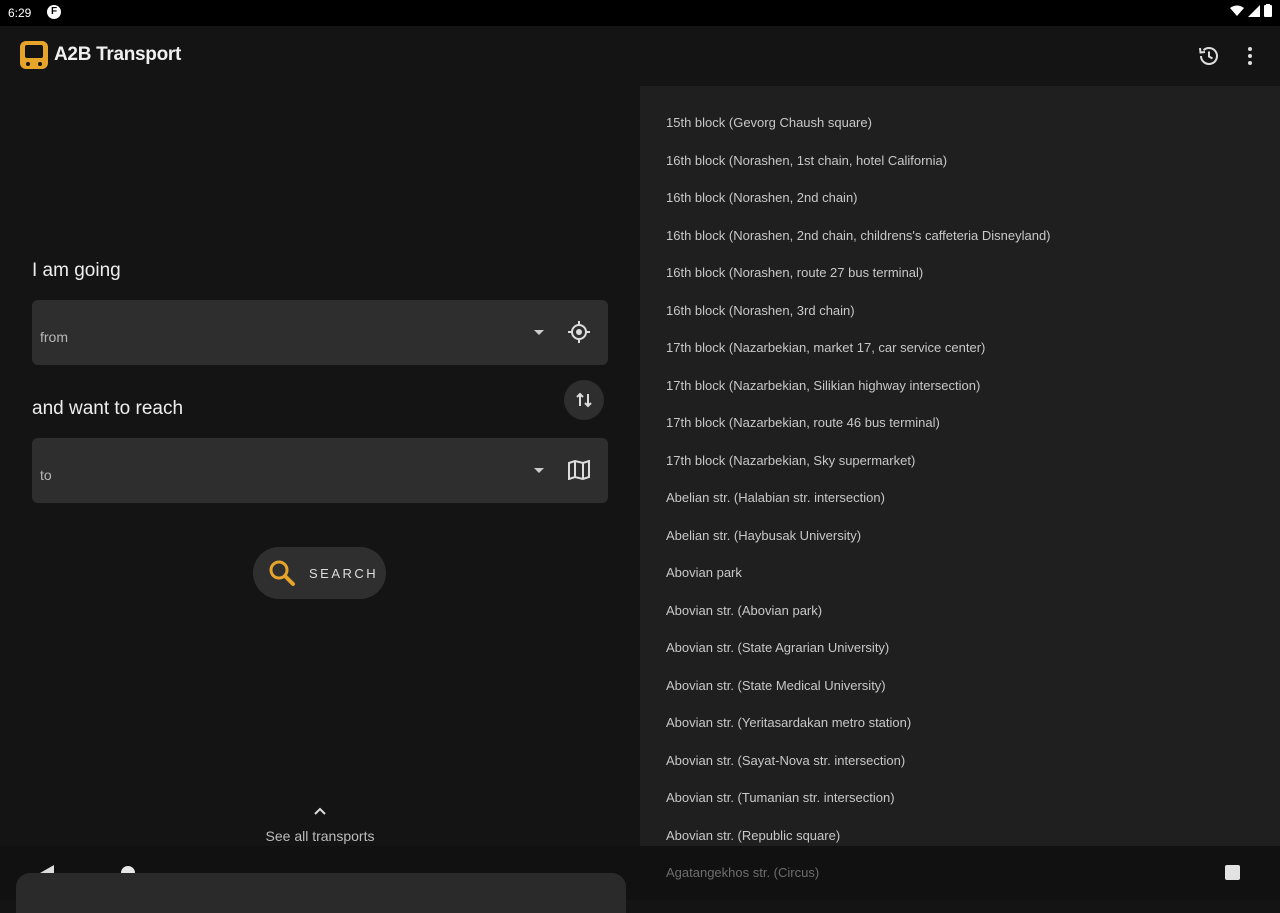 The width and height of the screenshot is (1280, 913). I want to click on swap-button, so click(584, 400).